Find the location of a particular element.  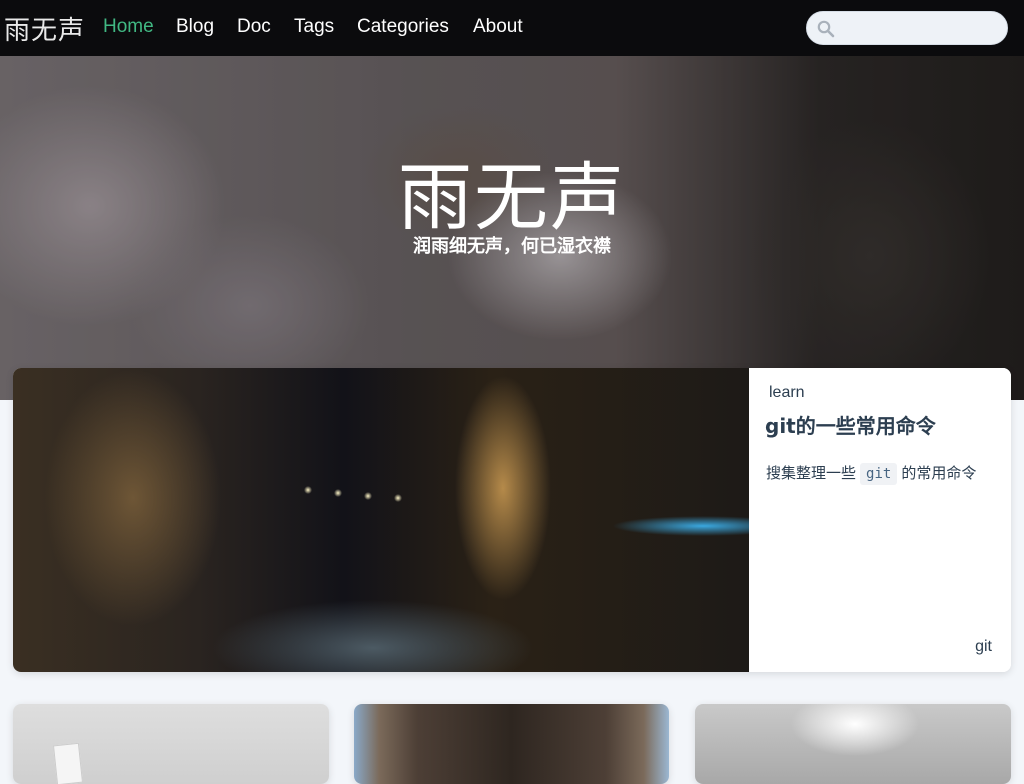

nav-about: About is located at coordinates (498, 27).